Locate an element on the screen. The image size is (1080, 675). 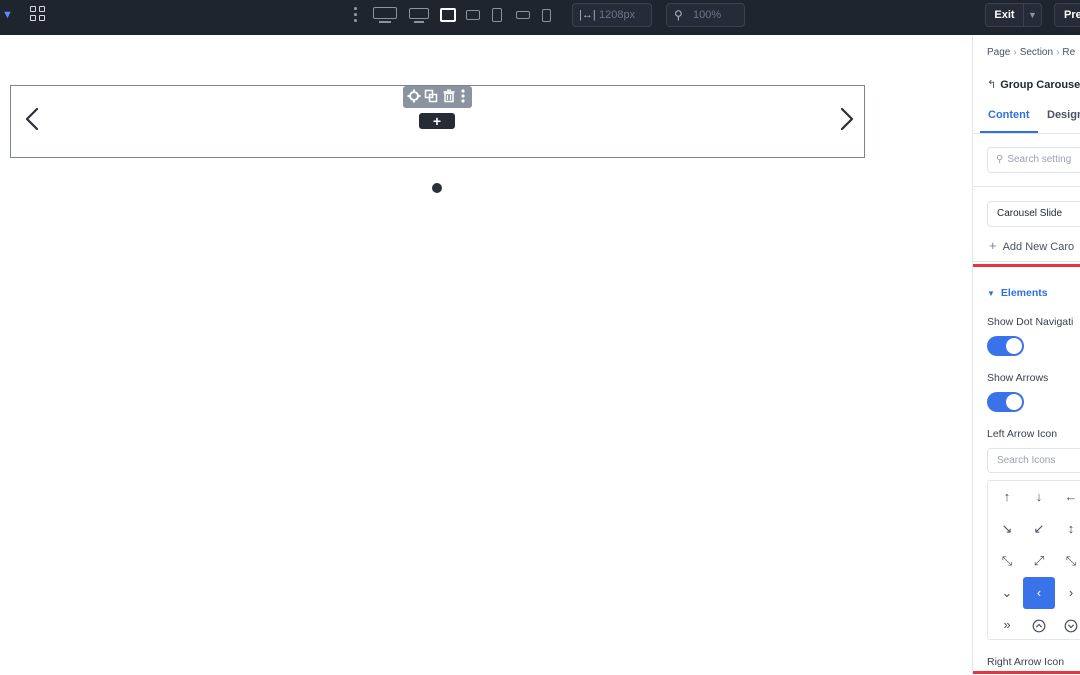
elements-section-header: ▼ Elements is located at coordinates (1017, 293).